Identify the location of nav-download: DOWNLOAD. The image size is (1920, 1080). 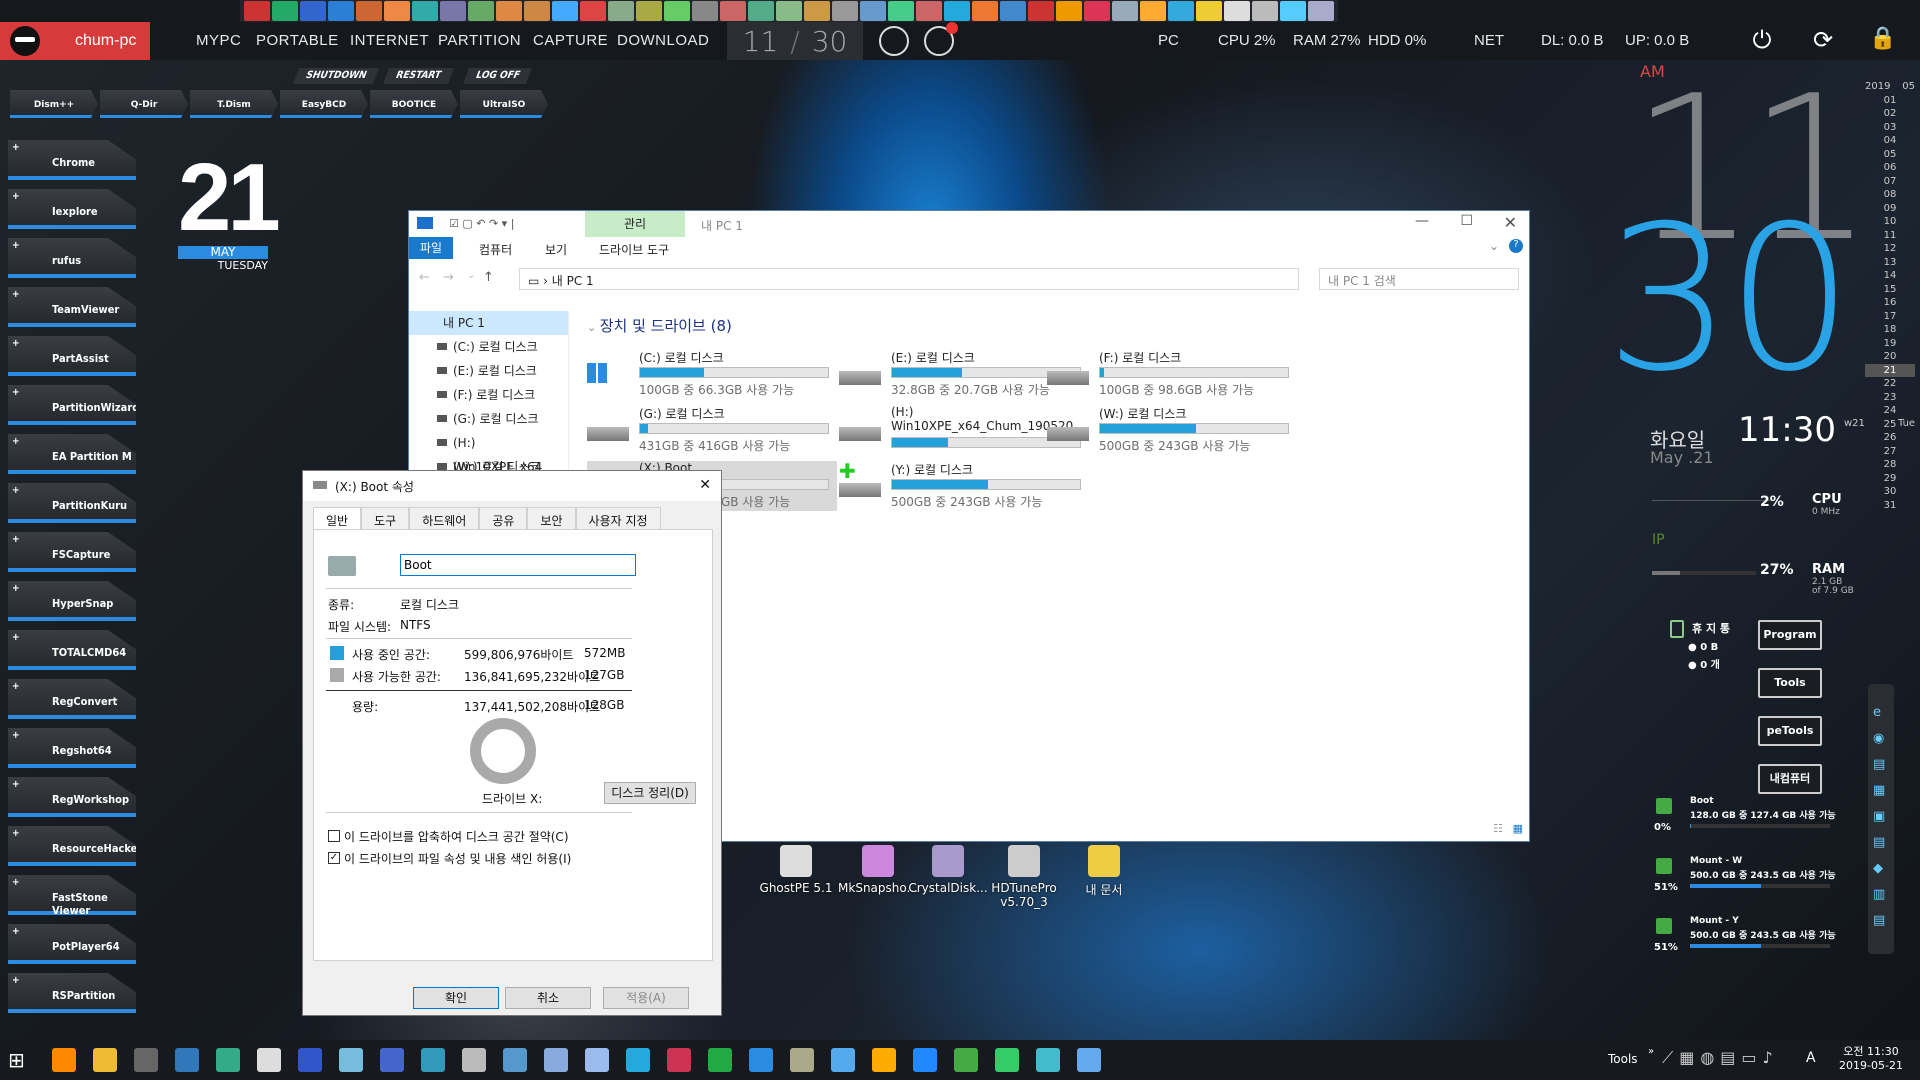
(663, 40).